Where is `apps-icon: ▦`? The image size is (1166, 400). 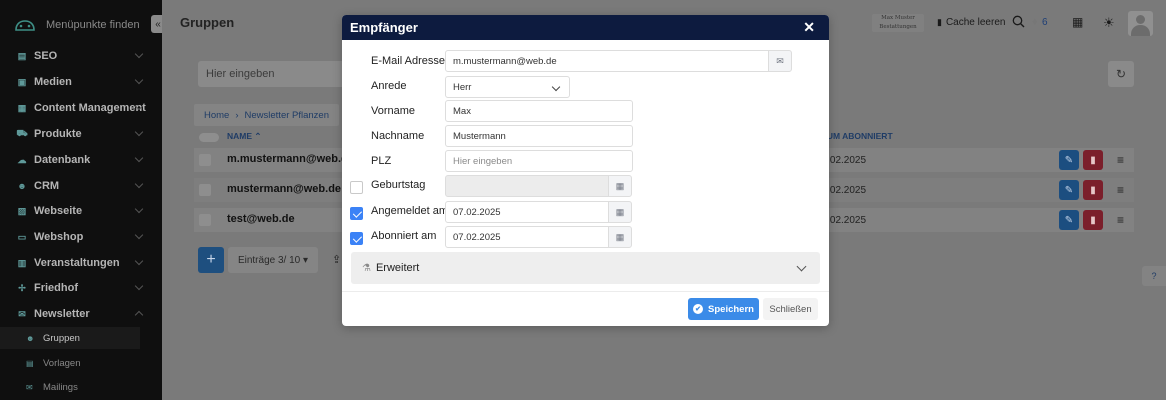 apps-icon: ▦ is located at coordinates (1077, 22).